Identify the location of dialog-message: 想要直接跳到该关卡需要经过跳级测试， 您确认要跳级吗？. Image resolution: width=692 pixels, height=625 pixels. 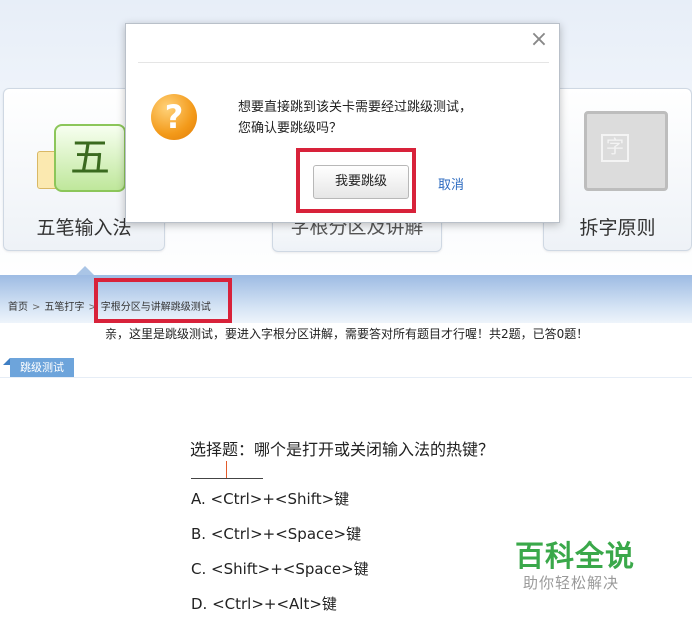
(355, 118).